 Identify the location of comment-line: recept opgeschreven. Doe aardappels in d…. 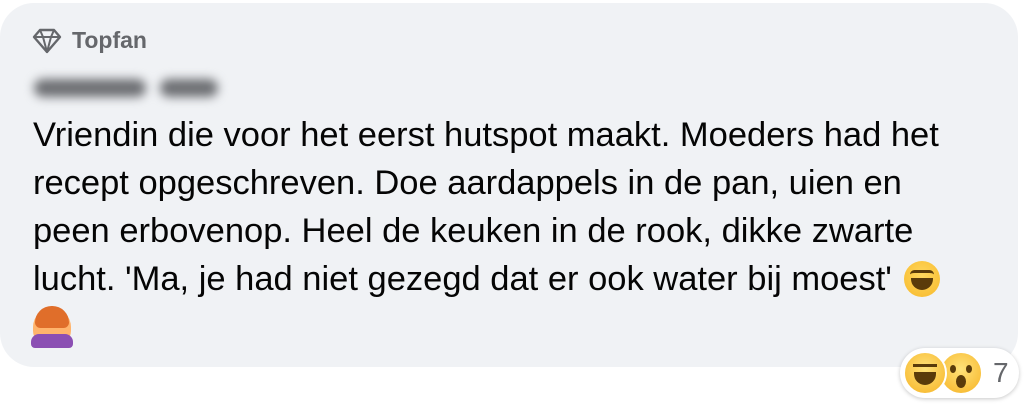
(467, 183).